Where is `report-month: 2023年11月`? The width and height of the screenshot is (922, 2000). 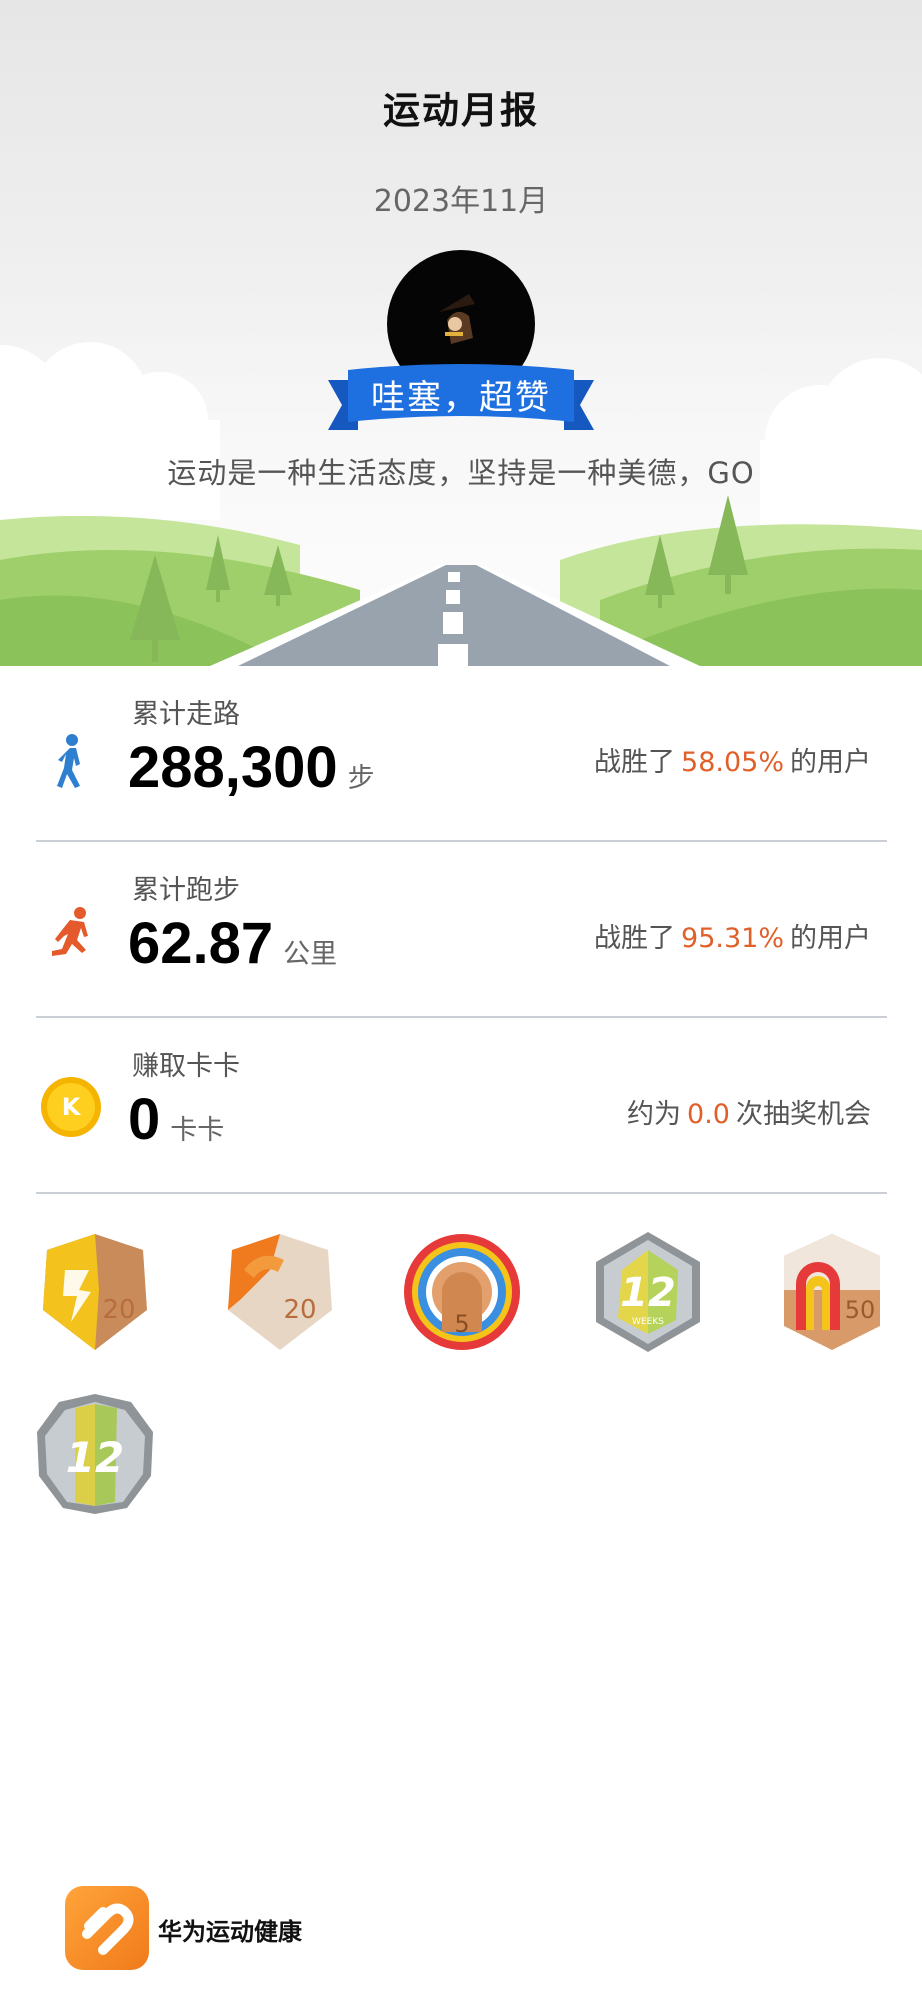
report-month: 2023年11月 is located at coordinates (461, 201).